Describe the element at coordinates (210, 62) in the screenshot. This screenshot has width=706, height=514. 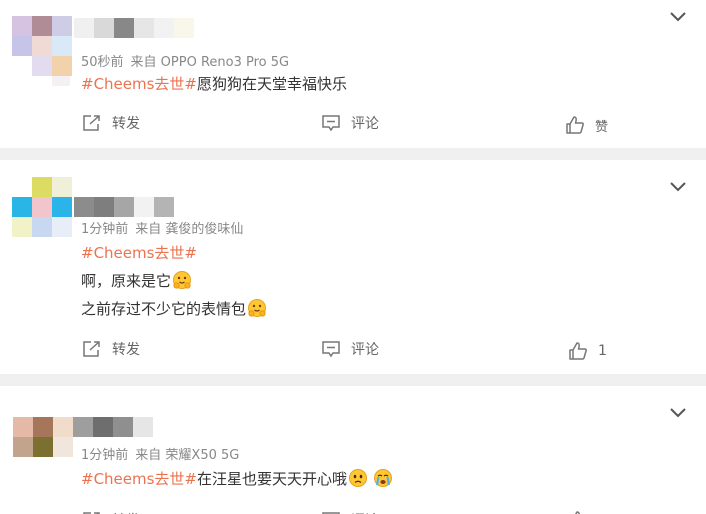
I see `post-source: 来自 OPPO Reno3 Pro 5G` at that location.